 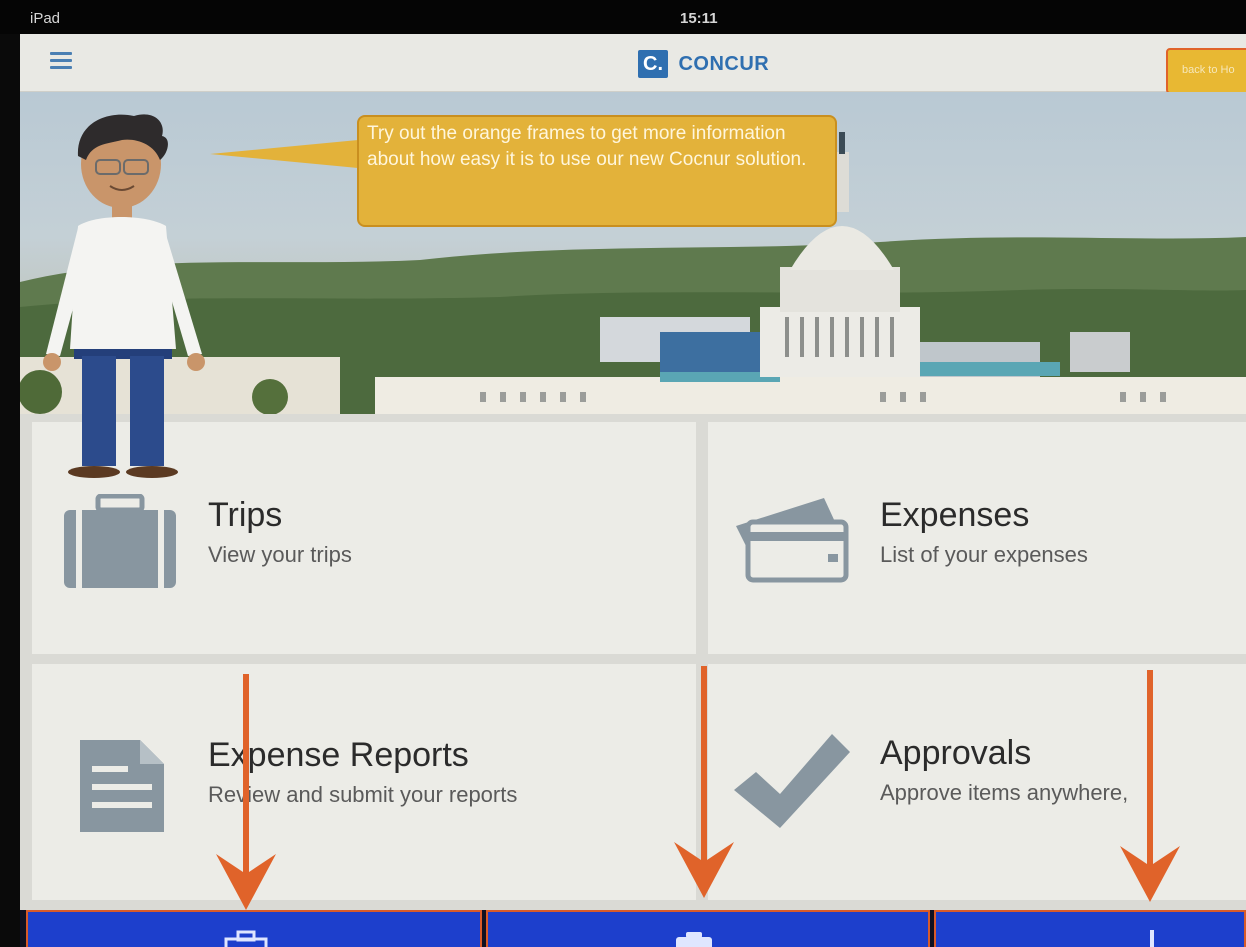 What do you see at coordinates (724, 63) in the screenshot?
I see `brand-name: CONCUR` at bounding box center [724, 63].